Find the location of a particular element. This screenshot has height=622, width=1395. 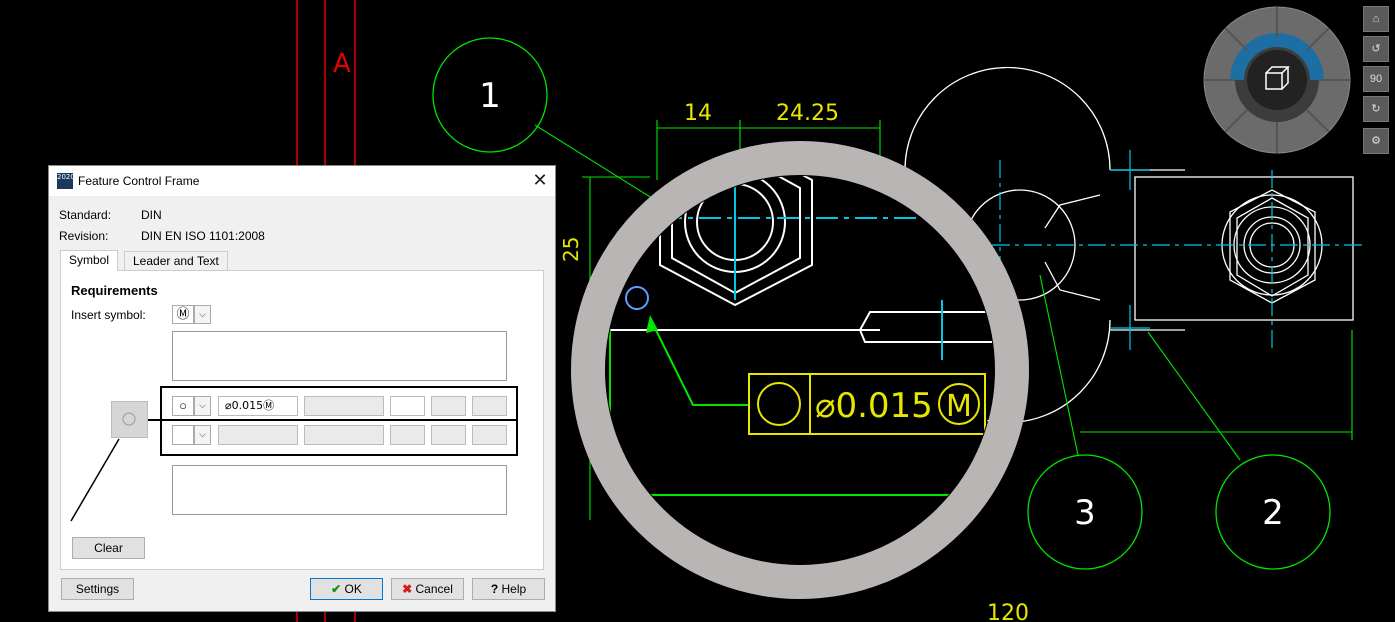

section-label: A is located at coordinates (342, 64).